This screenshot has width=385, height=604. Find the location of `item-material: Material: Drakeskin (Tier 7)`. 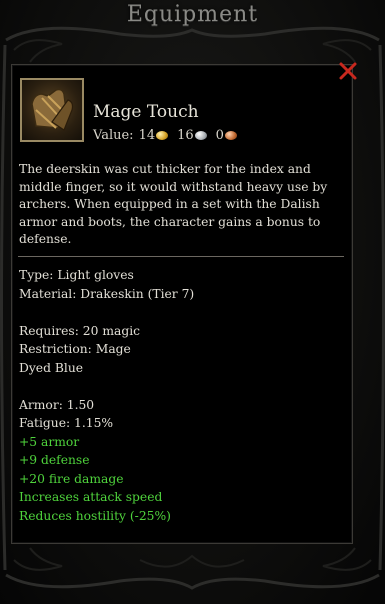

item-material: Material: Drakeskin (Tier 7) is located at coordinates (107, 293).